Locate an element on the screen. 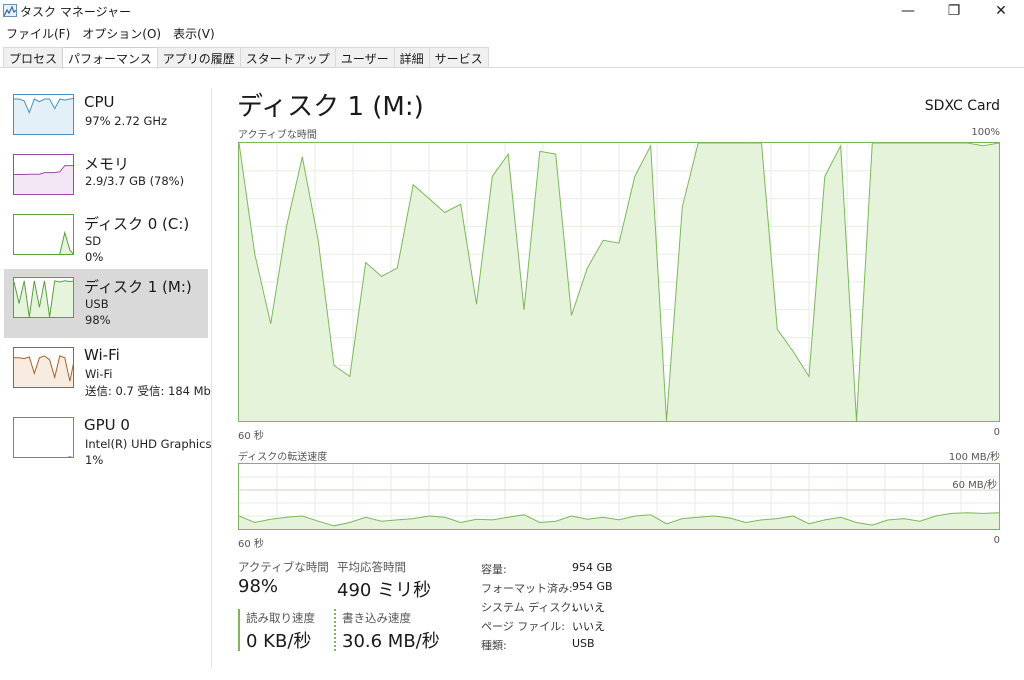 This screenshot has width=1024, height=680. active-time-stat-value: 98% is located at coordinates (258, 586).